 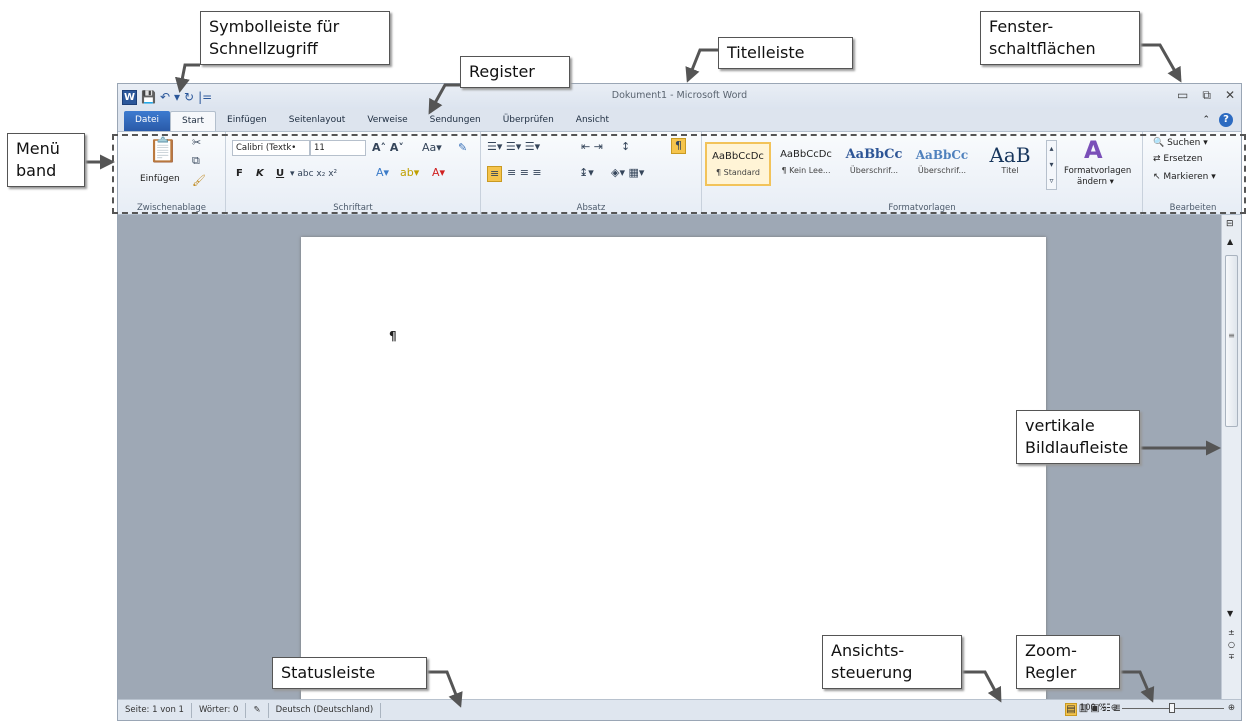 I want to click on callout-window-buttons: Fenster- schaltflächen, so click(x=1060, y=38).